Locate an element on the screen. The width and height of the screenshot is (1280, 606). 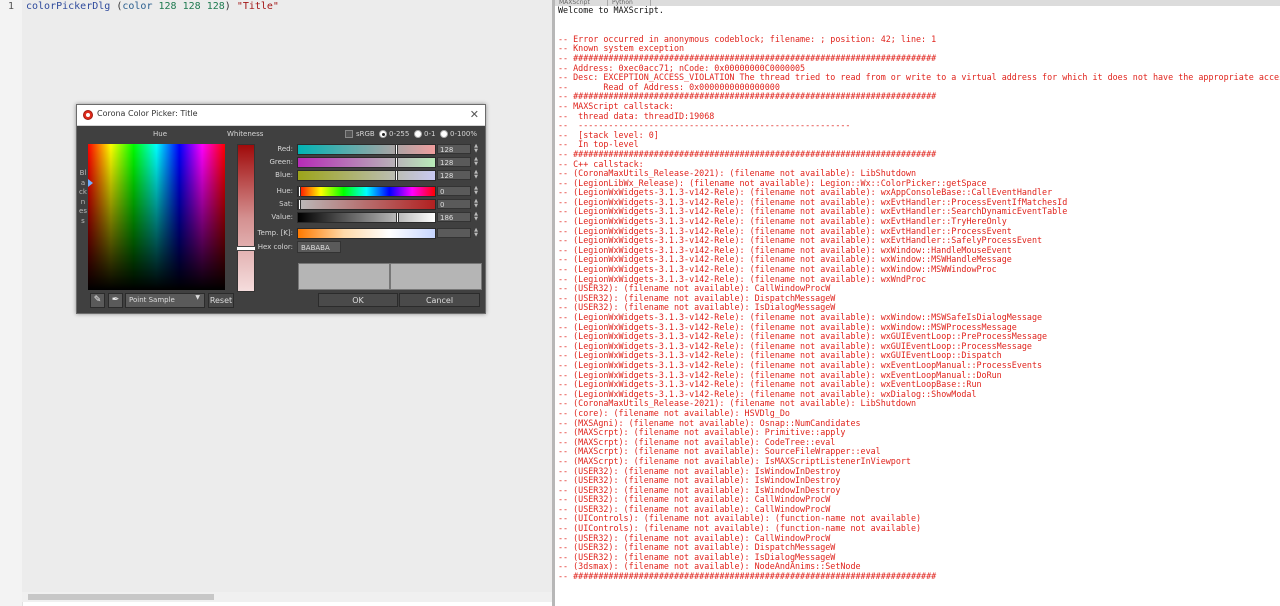
hue-slider-thumb is located at coordinates (299, 191).